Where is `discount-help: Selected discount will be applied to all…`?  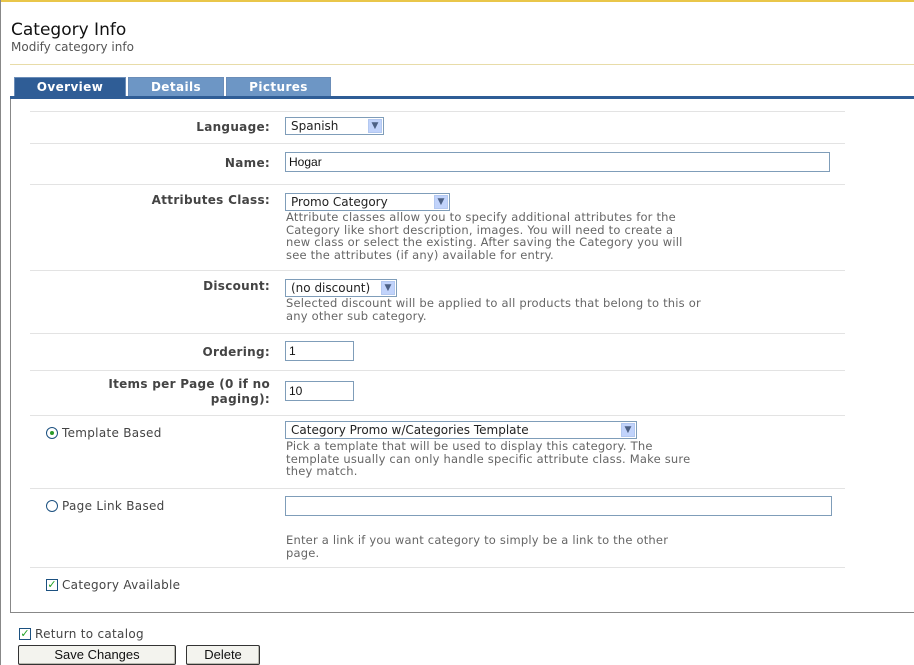 discount-help: Selected discount will be applied to all… is located at coordinates (493, 309).